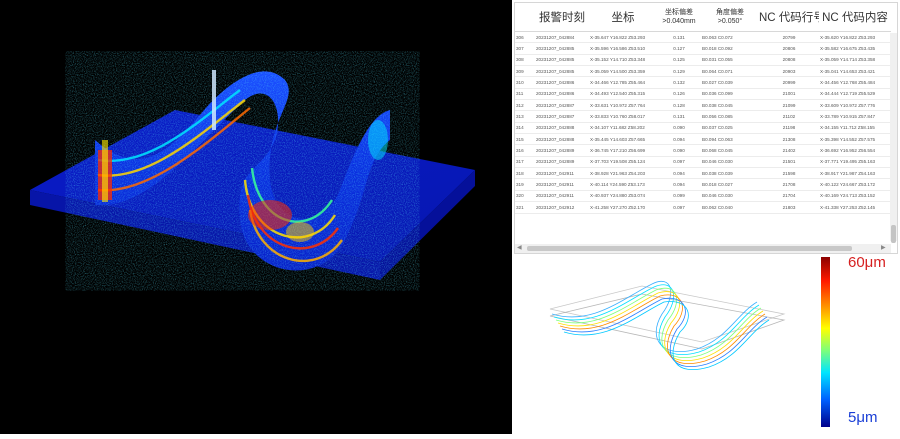 Image resolution: width=900 pixels, height=439 pixels. Describe the element at coordinates (855, 150) in the screenshot. I see `table-cell: X-36.692 Y16.952 Z56.554` at that location.